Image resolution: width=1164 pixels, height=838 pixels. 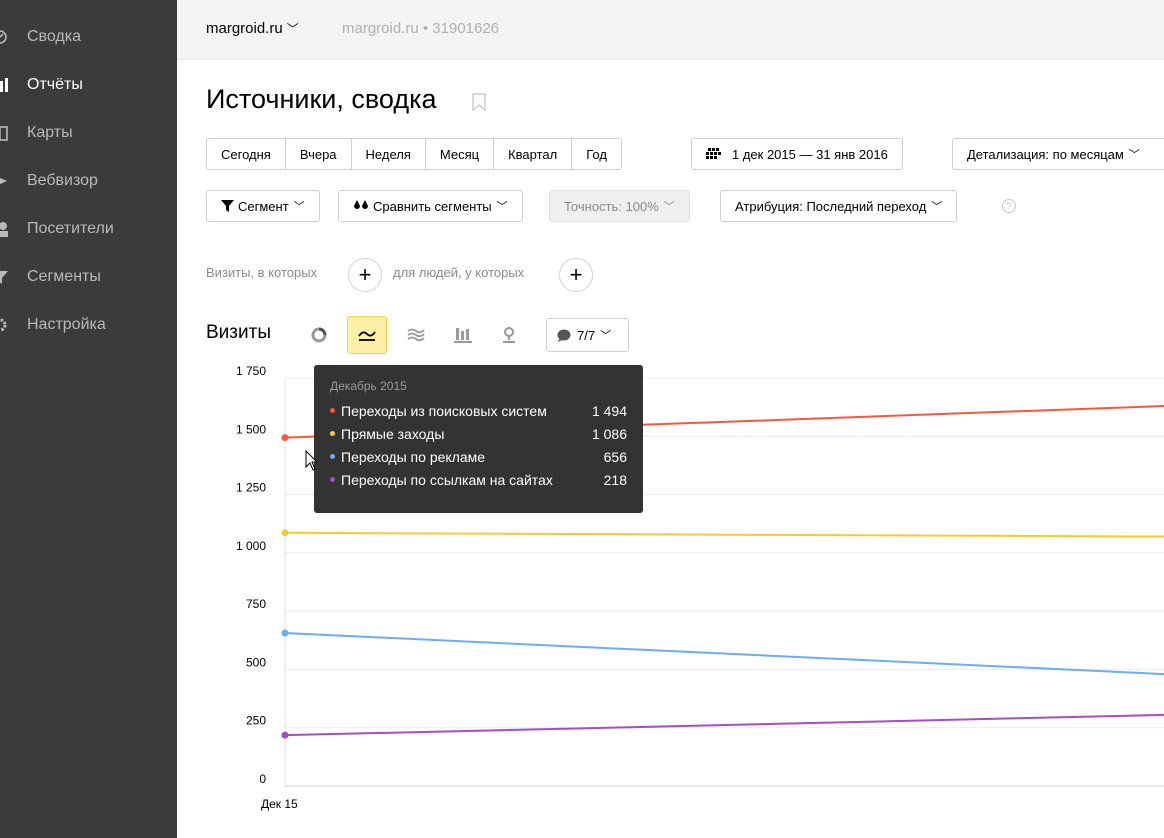 I want to click on date-range-label: 1 дек 2015 — 31 янв 2016, so click(x=810, y=154).